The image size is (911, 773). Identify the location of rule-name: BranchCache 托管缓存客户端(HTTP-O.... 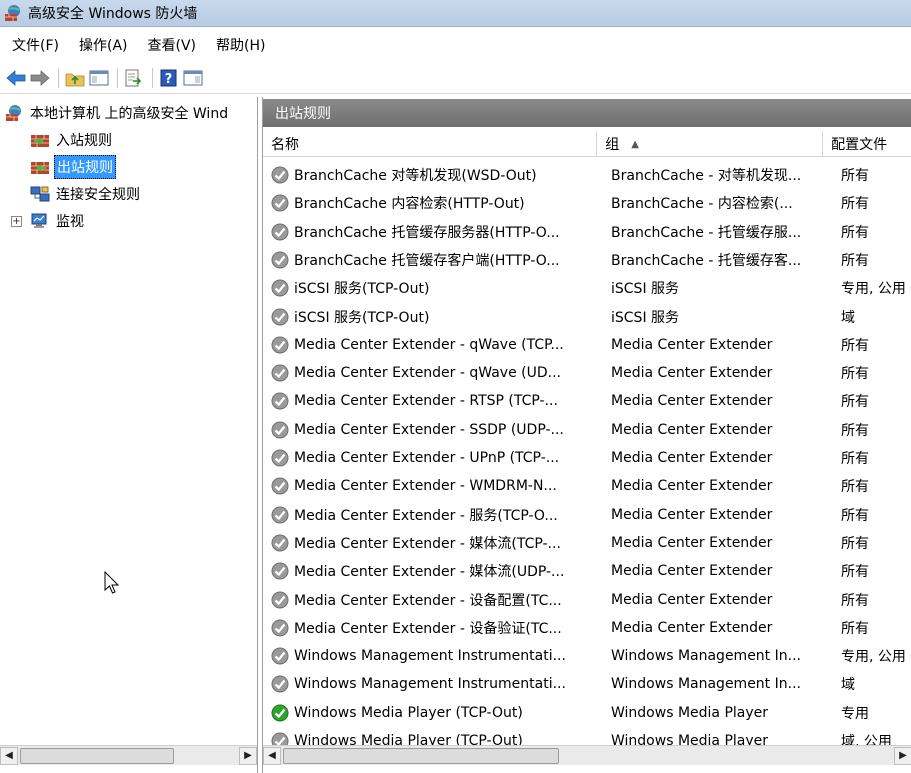
(427, 261).